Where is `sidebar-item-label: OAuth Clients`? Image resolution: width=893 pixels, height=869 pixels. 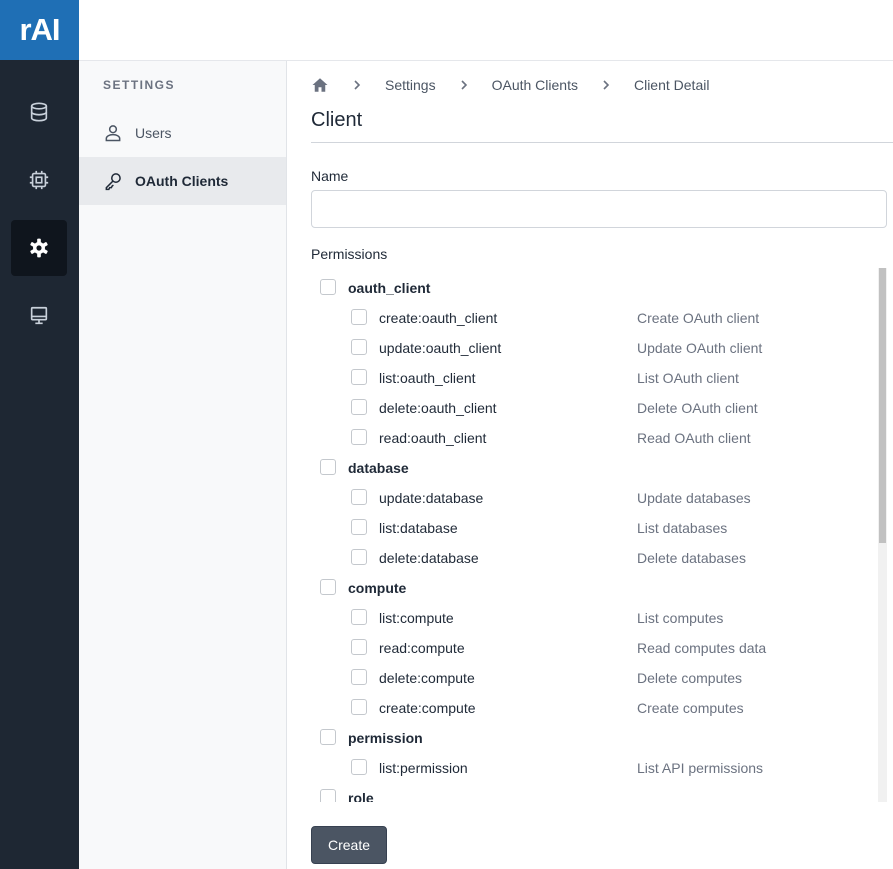
sidebar-item-label: OAuth Clients is located at coordinates (182, 181).